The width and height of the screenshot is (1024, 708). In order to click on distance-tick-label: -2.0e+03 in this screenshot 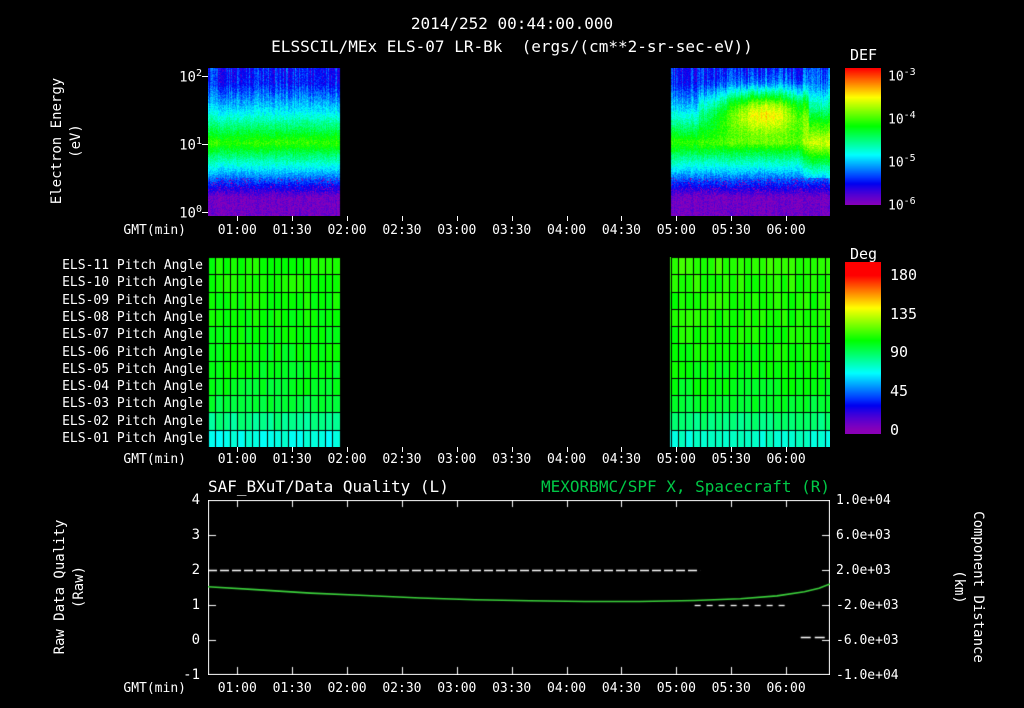, I will do `click(867, 605)`.